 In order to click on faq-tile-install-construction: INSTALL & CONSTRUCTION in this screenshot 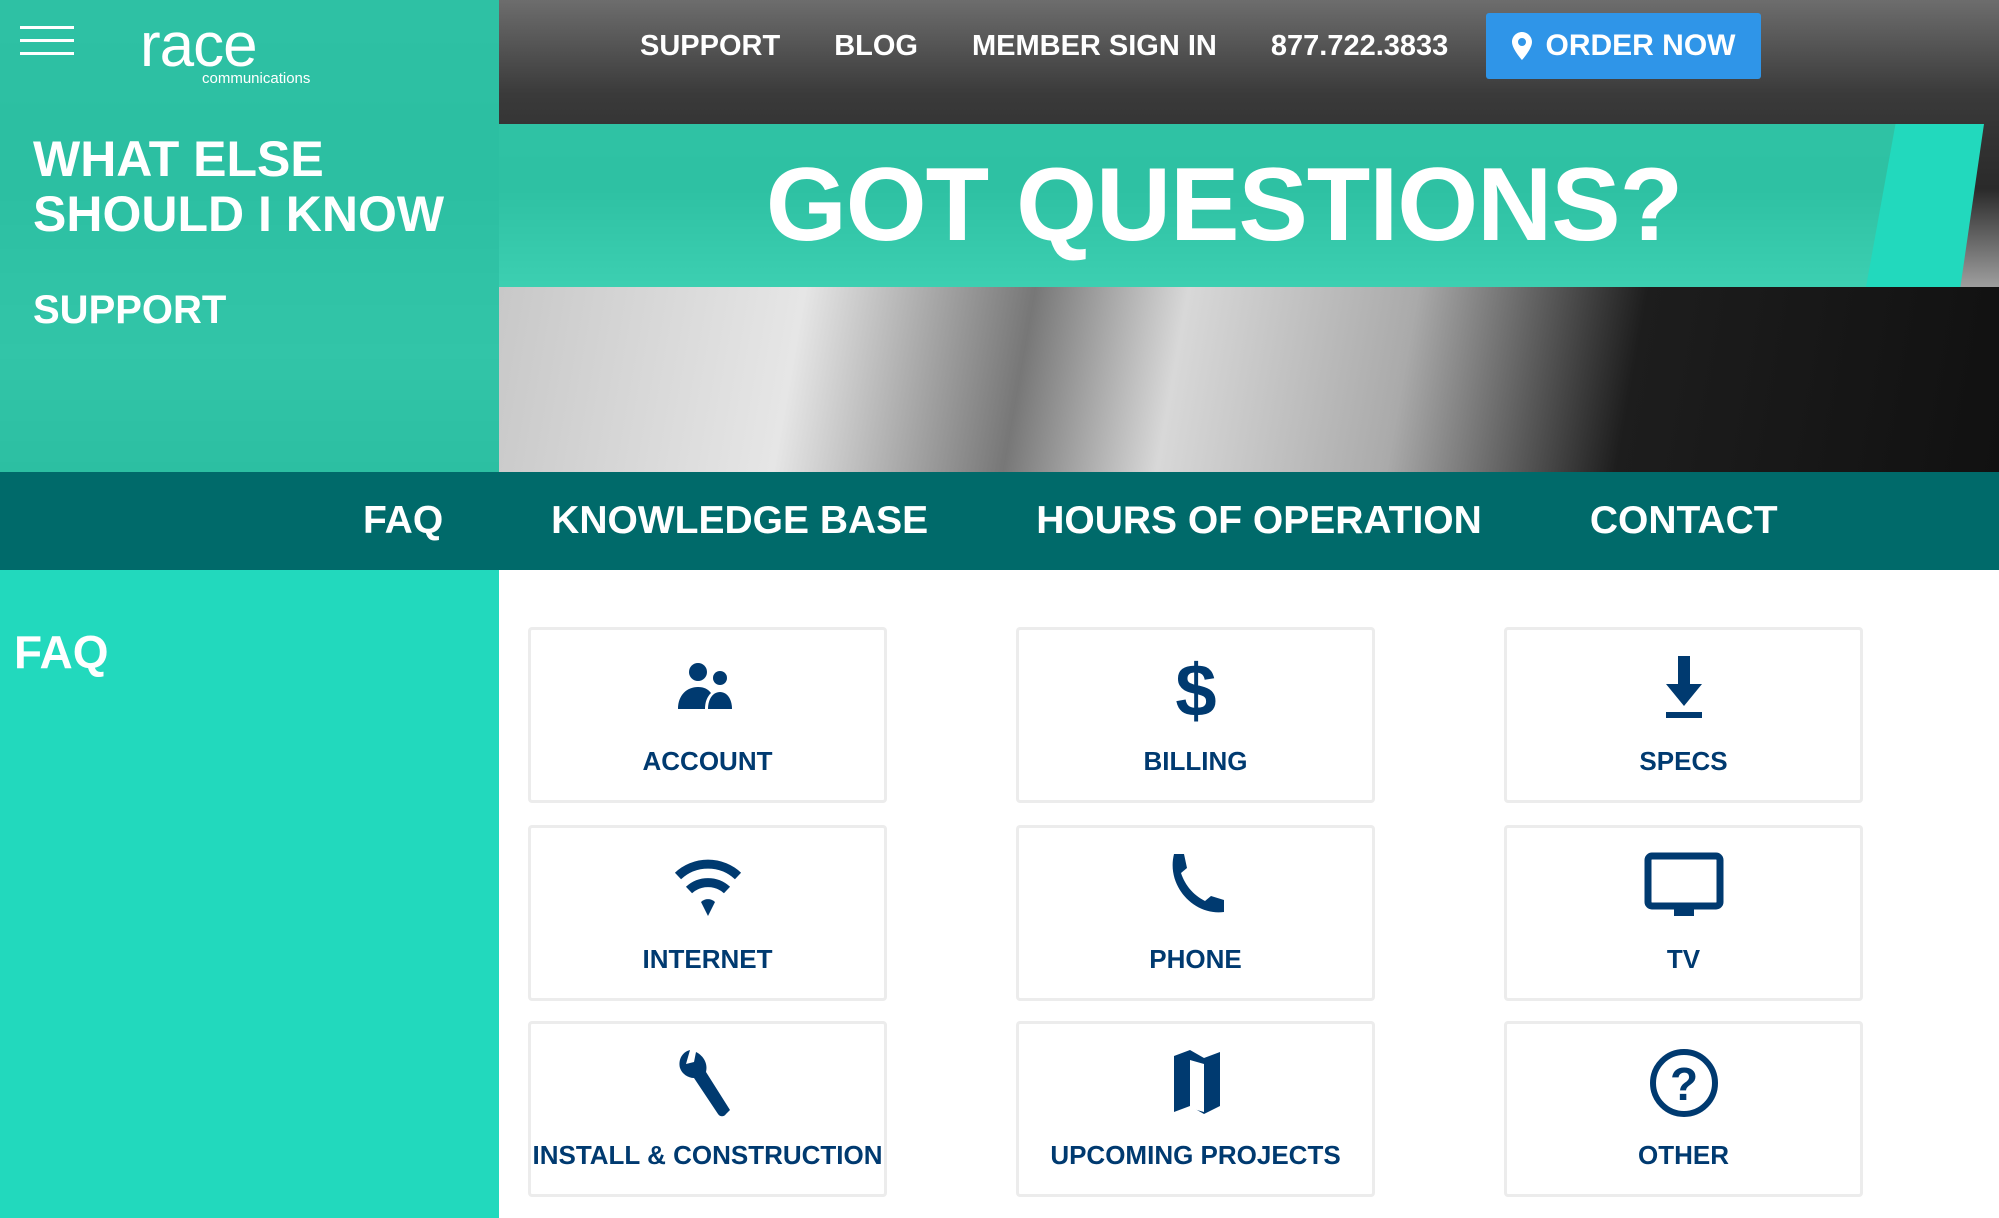, I will do `click(707, 1109)`.